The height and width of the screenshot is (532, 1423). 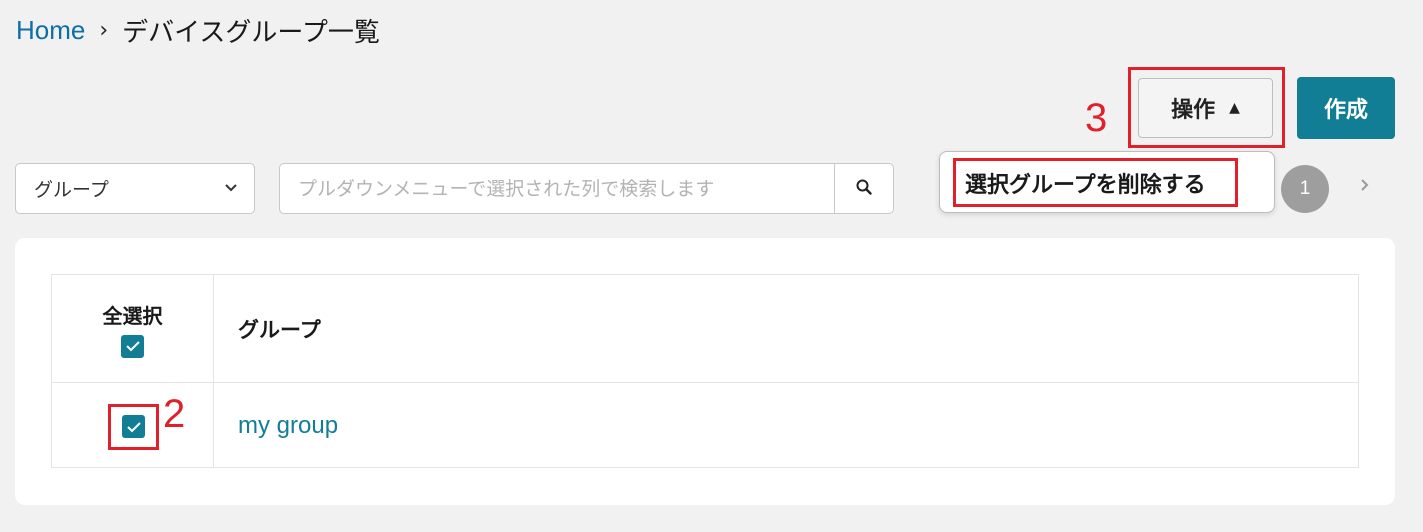 I want to click on breadcrumb: Home › デバイスグループ一覧, so click(x=198, y=30).